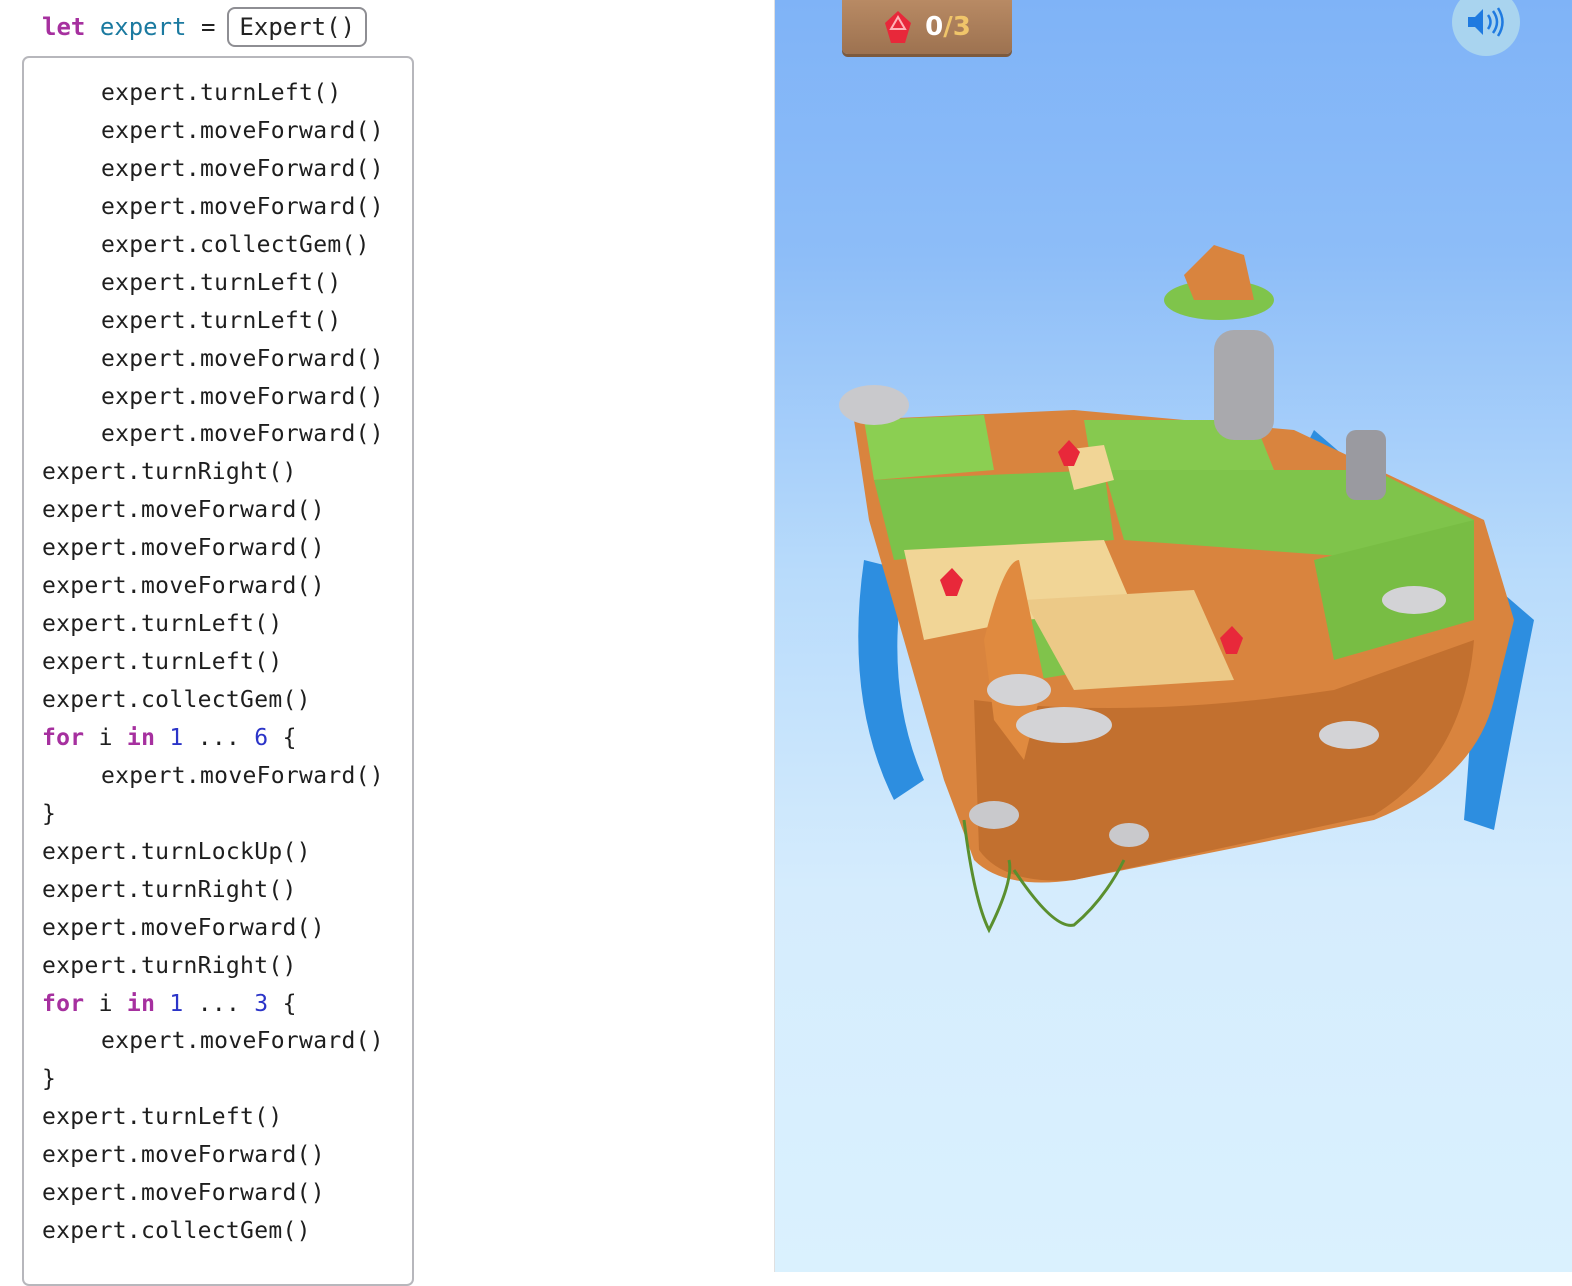 The width and height of the screenshot is (1572, 1286). I want to click on code-line: for i in 1 ... 6 {, so click(213, 739).